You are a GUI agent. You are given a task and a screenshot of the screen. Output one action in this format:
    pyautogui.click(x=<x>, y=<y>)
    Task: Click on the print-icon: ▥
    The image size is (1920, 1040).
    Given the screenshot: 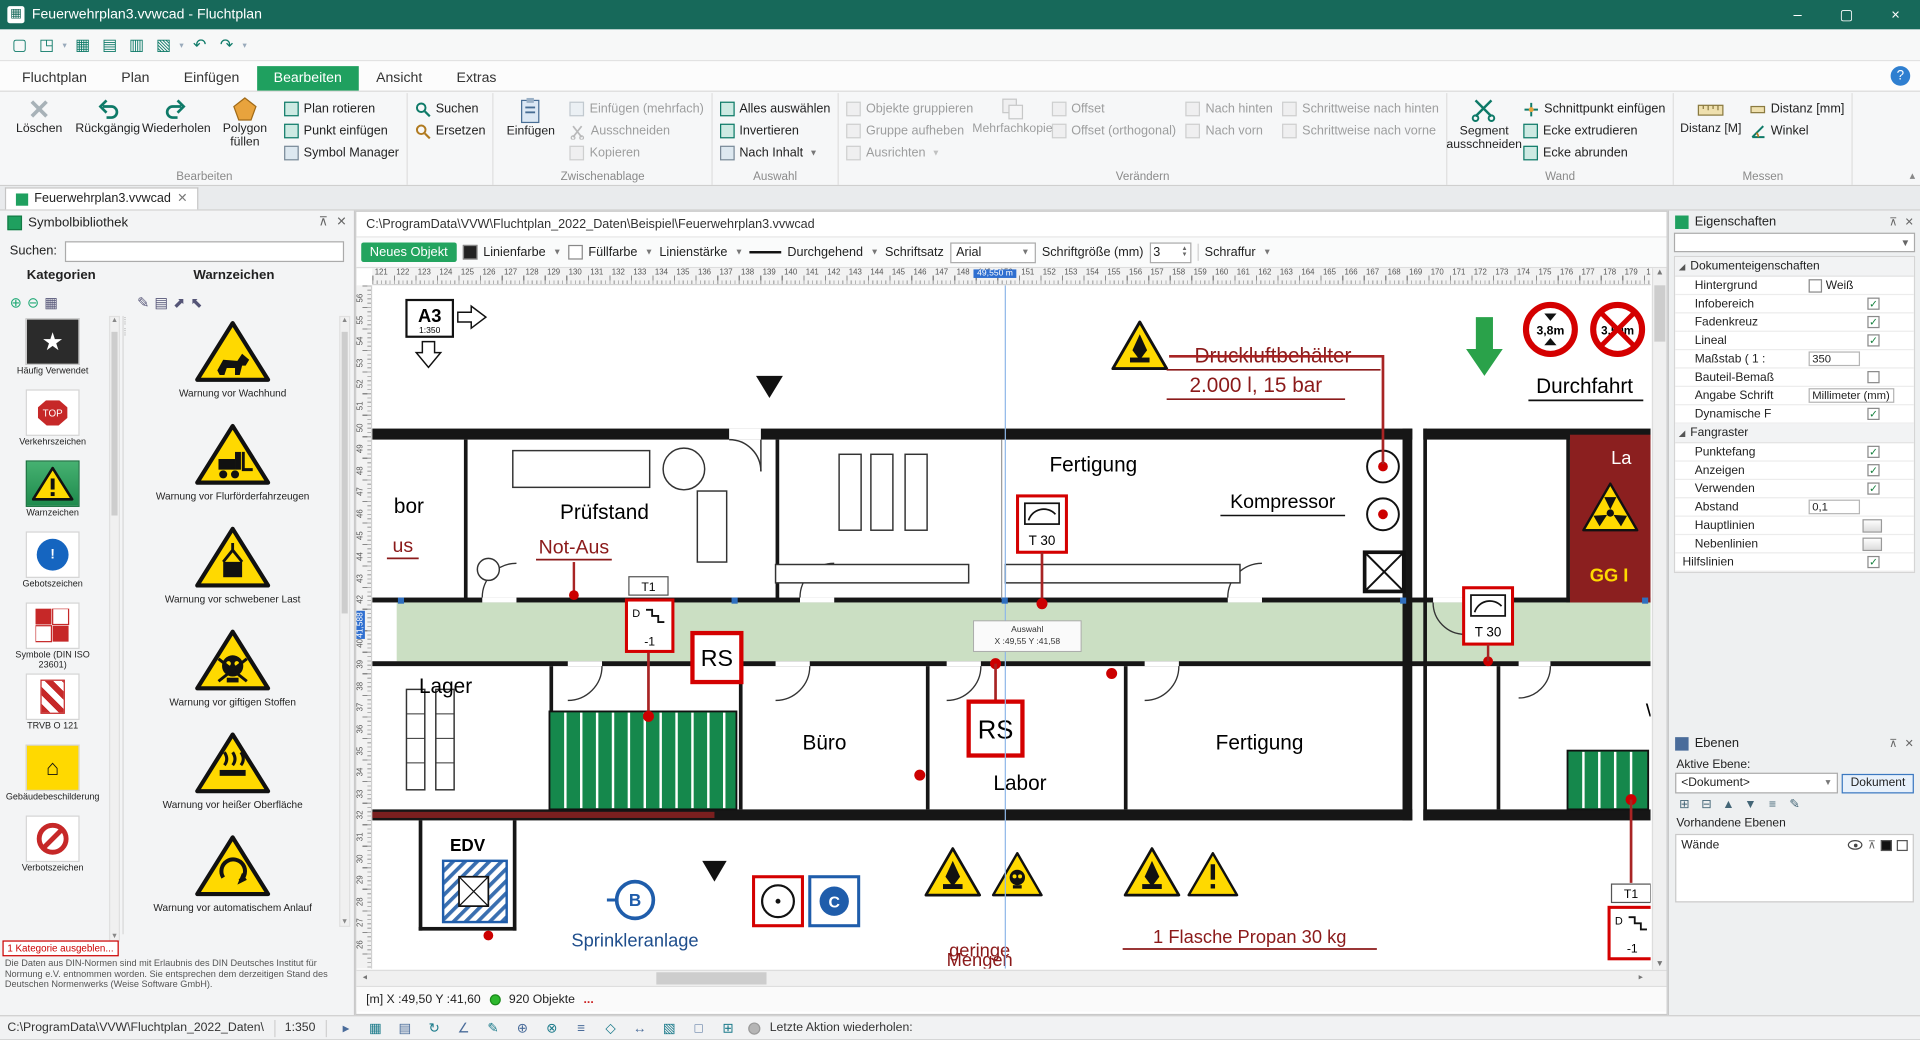 What is the action you would take?
    pyautogui.click(x=136, y=44)
    